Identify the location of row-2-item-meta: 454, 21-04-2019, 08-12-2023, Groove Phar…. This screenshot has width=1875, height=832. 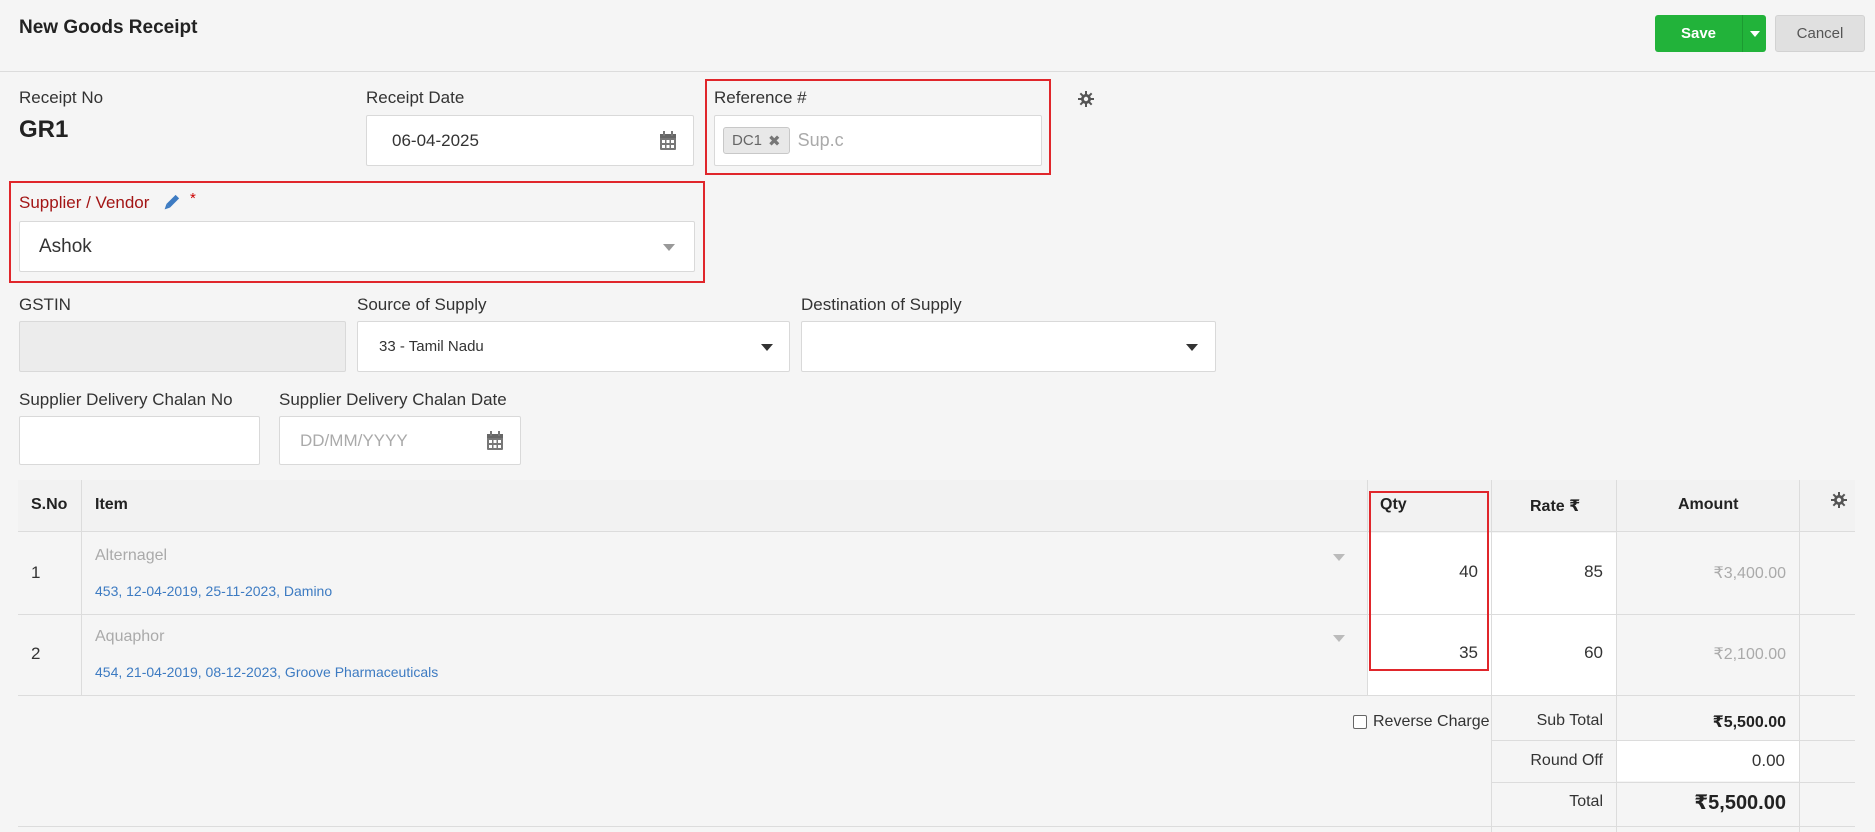
(266, 672).